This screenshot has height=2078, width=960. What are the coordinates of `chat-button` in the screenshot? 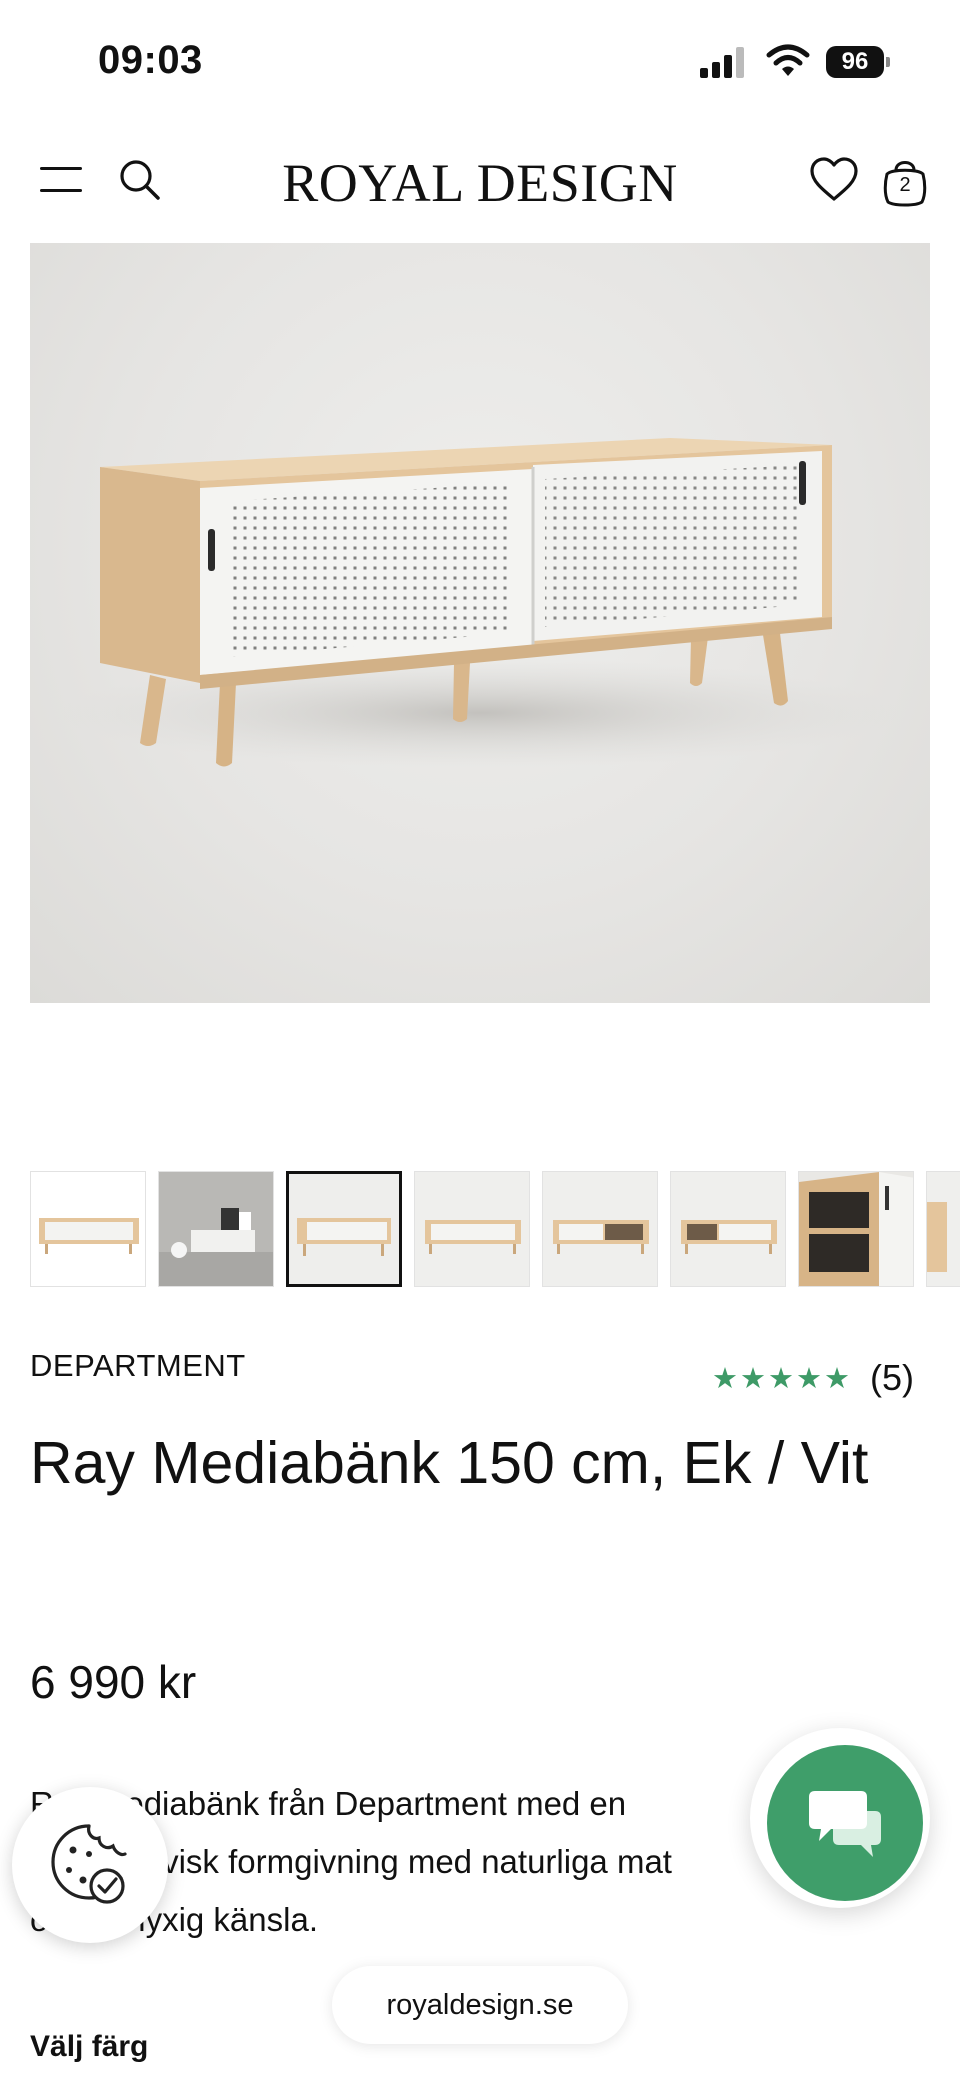 It's located at (845, 1823).